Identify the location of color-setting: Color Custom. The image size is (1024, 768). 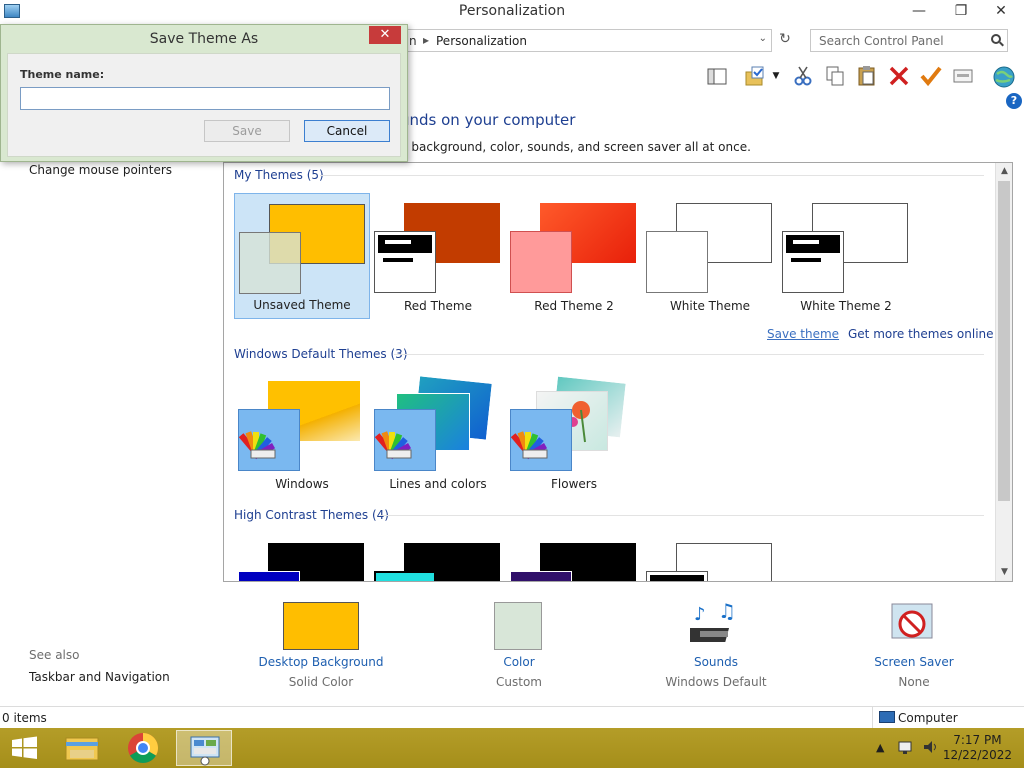
(519, 647).